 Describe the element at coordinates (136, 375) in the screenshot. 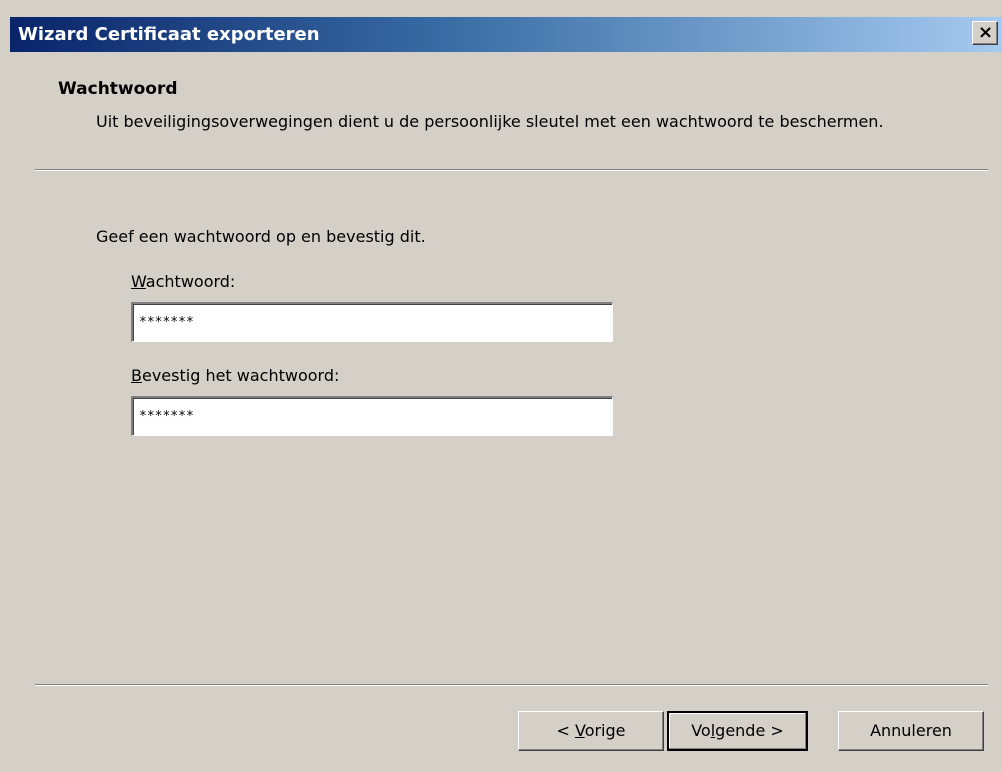

I see `confirm-label-mnemonic: B` at that location.